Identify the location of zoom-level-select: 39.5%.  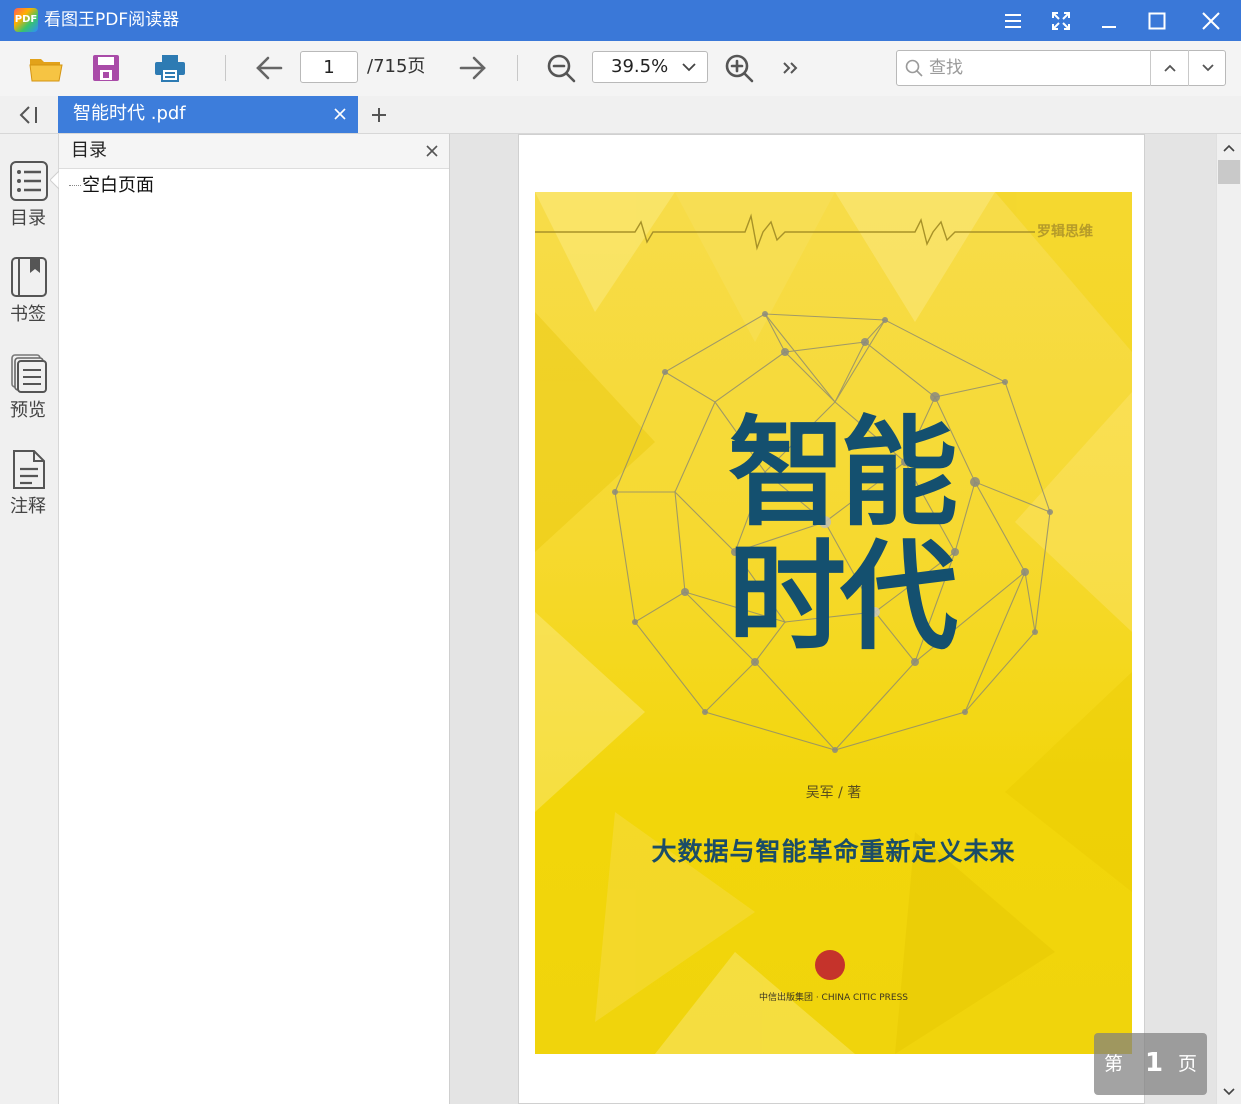
(650, 67).